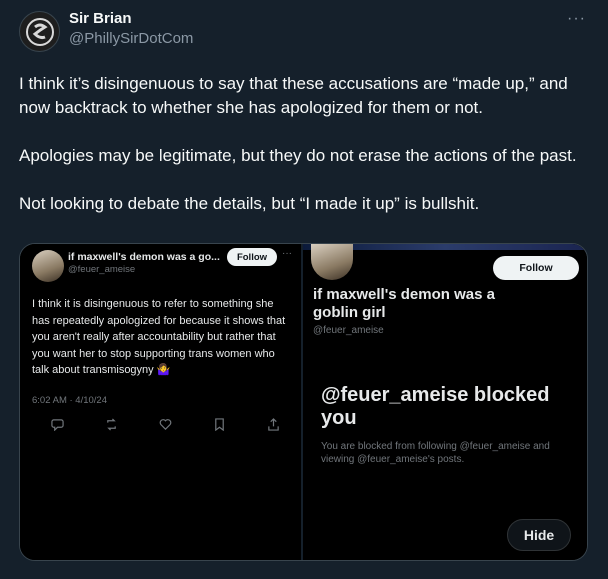 The width and height of the screenshot is (608, 579). What do you see at coordinates (69, 400) in the screenshot?
I see `quoted-timestamp: 6:02 AM · 4/10/24` at bounding box center [69, 400].